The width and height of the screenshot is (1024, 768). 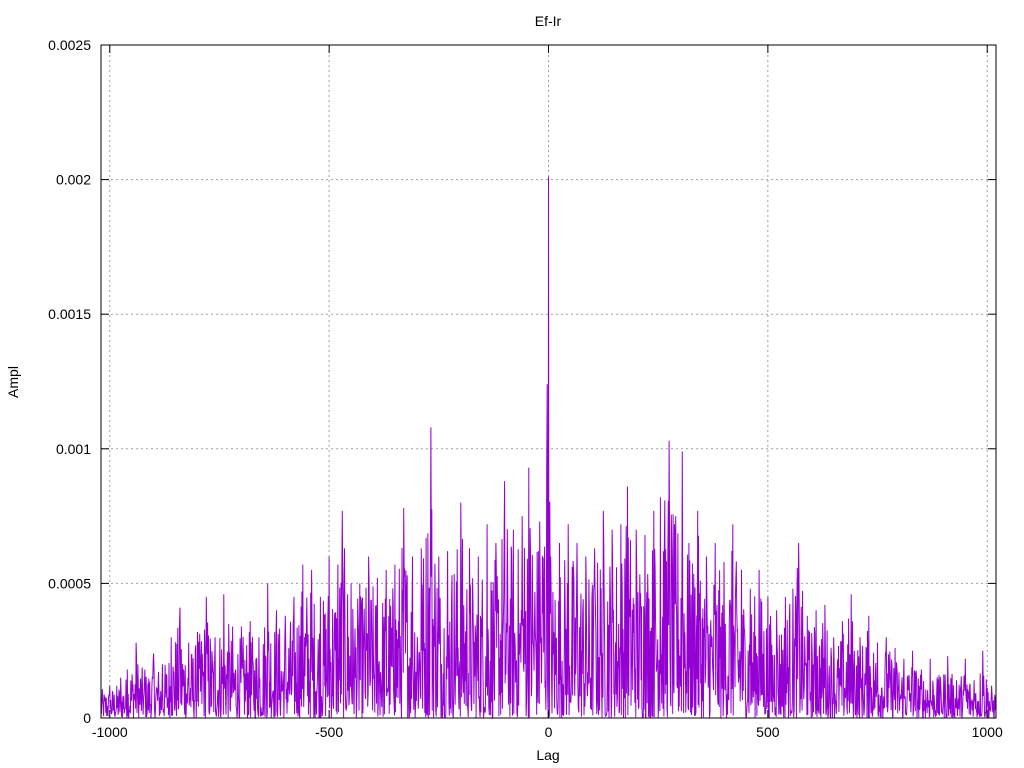 I want to click on y-axis-title: Ampl, so click(x=13, y=382).